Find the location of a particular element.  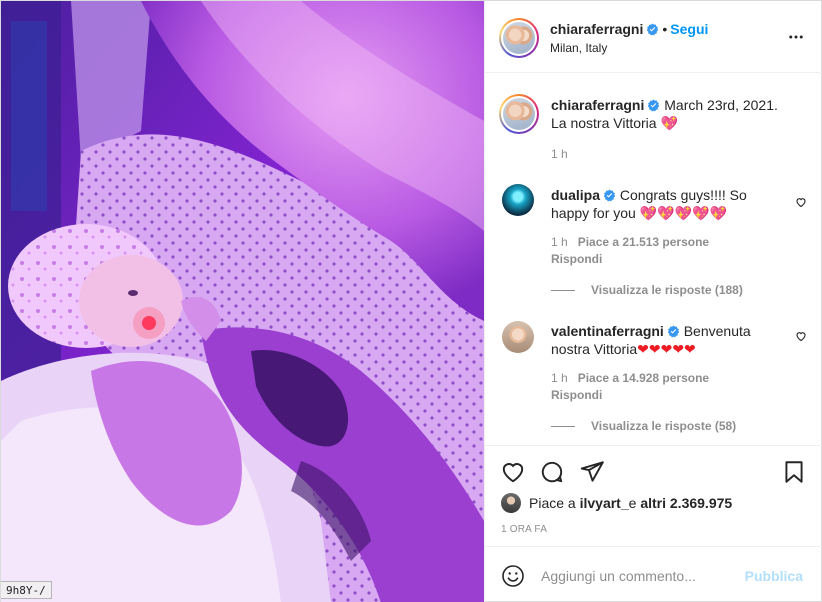

view-replies-button: Visualizza le risposte (58) is located at coordinates (643, 426).